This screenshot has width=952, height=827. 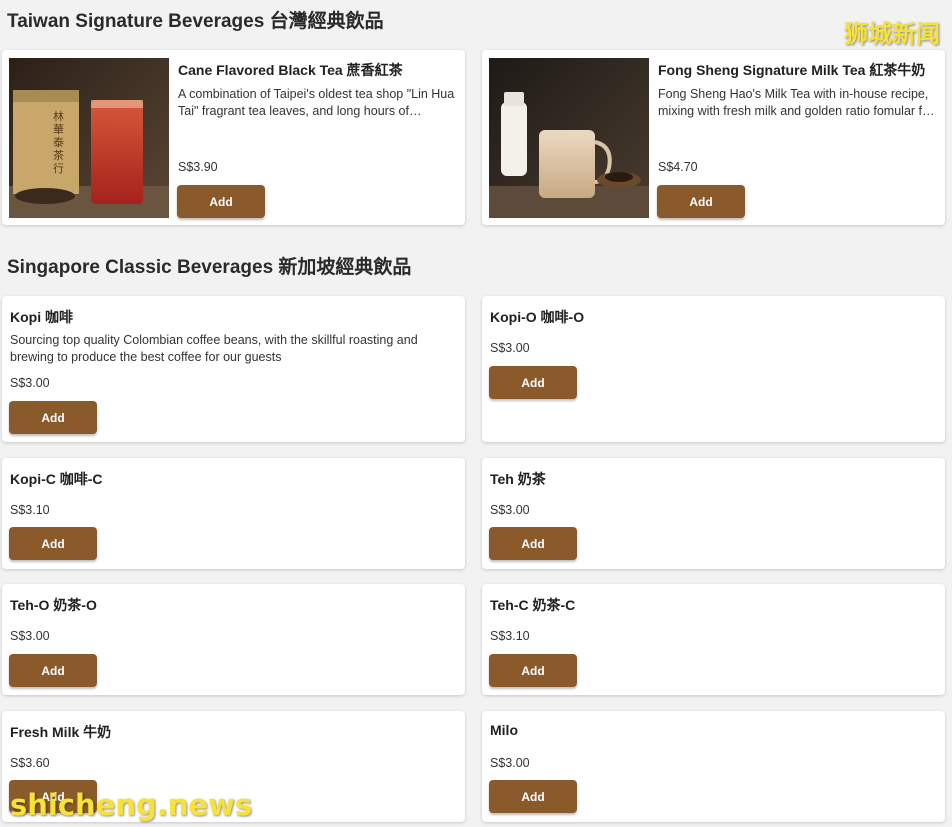 I want to click on menu-card-milo: Milo S$3.00 Add, so click(x=713, y=766).